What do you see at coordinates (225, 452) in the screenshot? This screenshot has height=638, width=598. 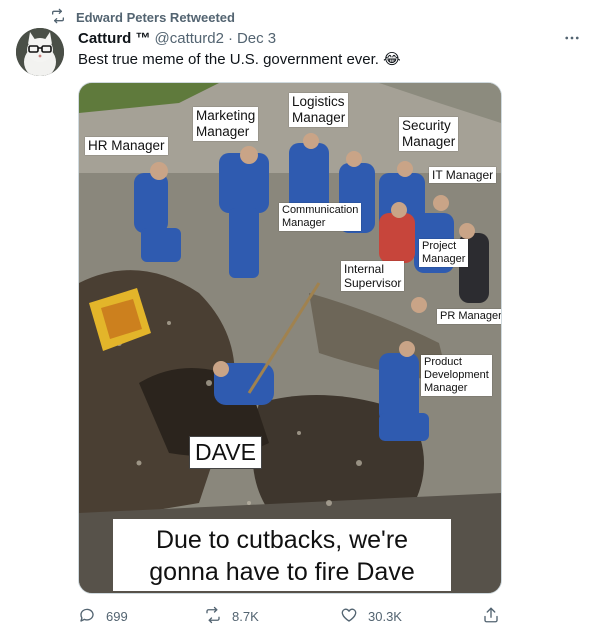 I see `meme-label-dave: DAVE` at bounding box center [225, 452].